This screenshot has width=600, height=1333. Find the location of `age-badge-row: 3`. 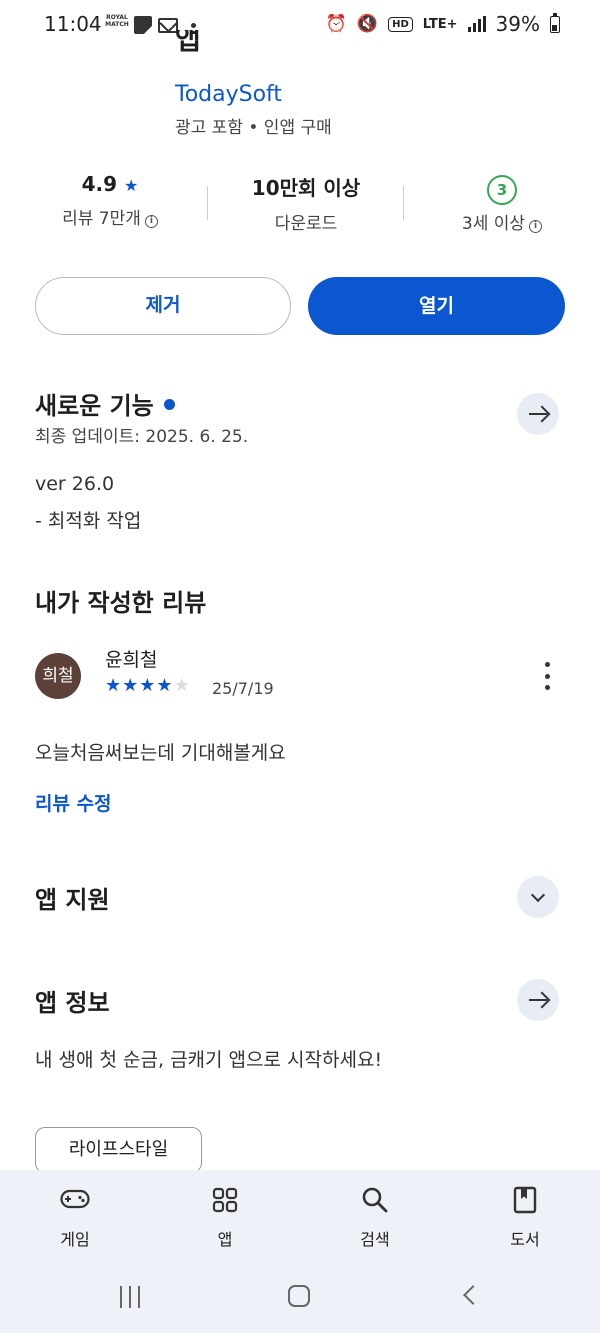

age-badge-row: 3 is located at coordinates (502, 190).